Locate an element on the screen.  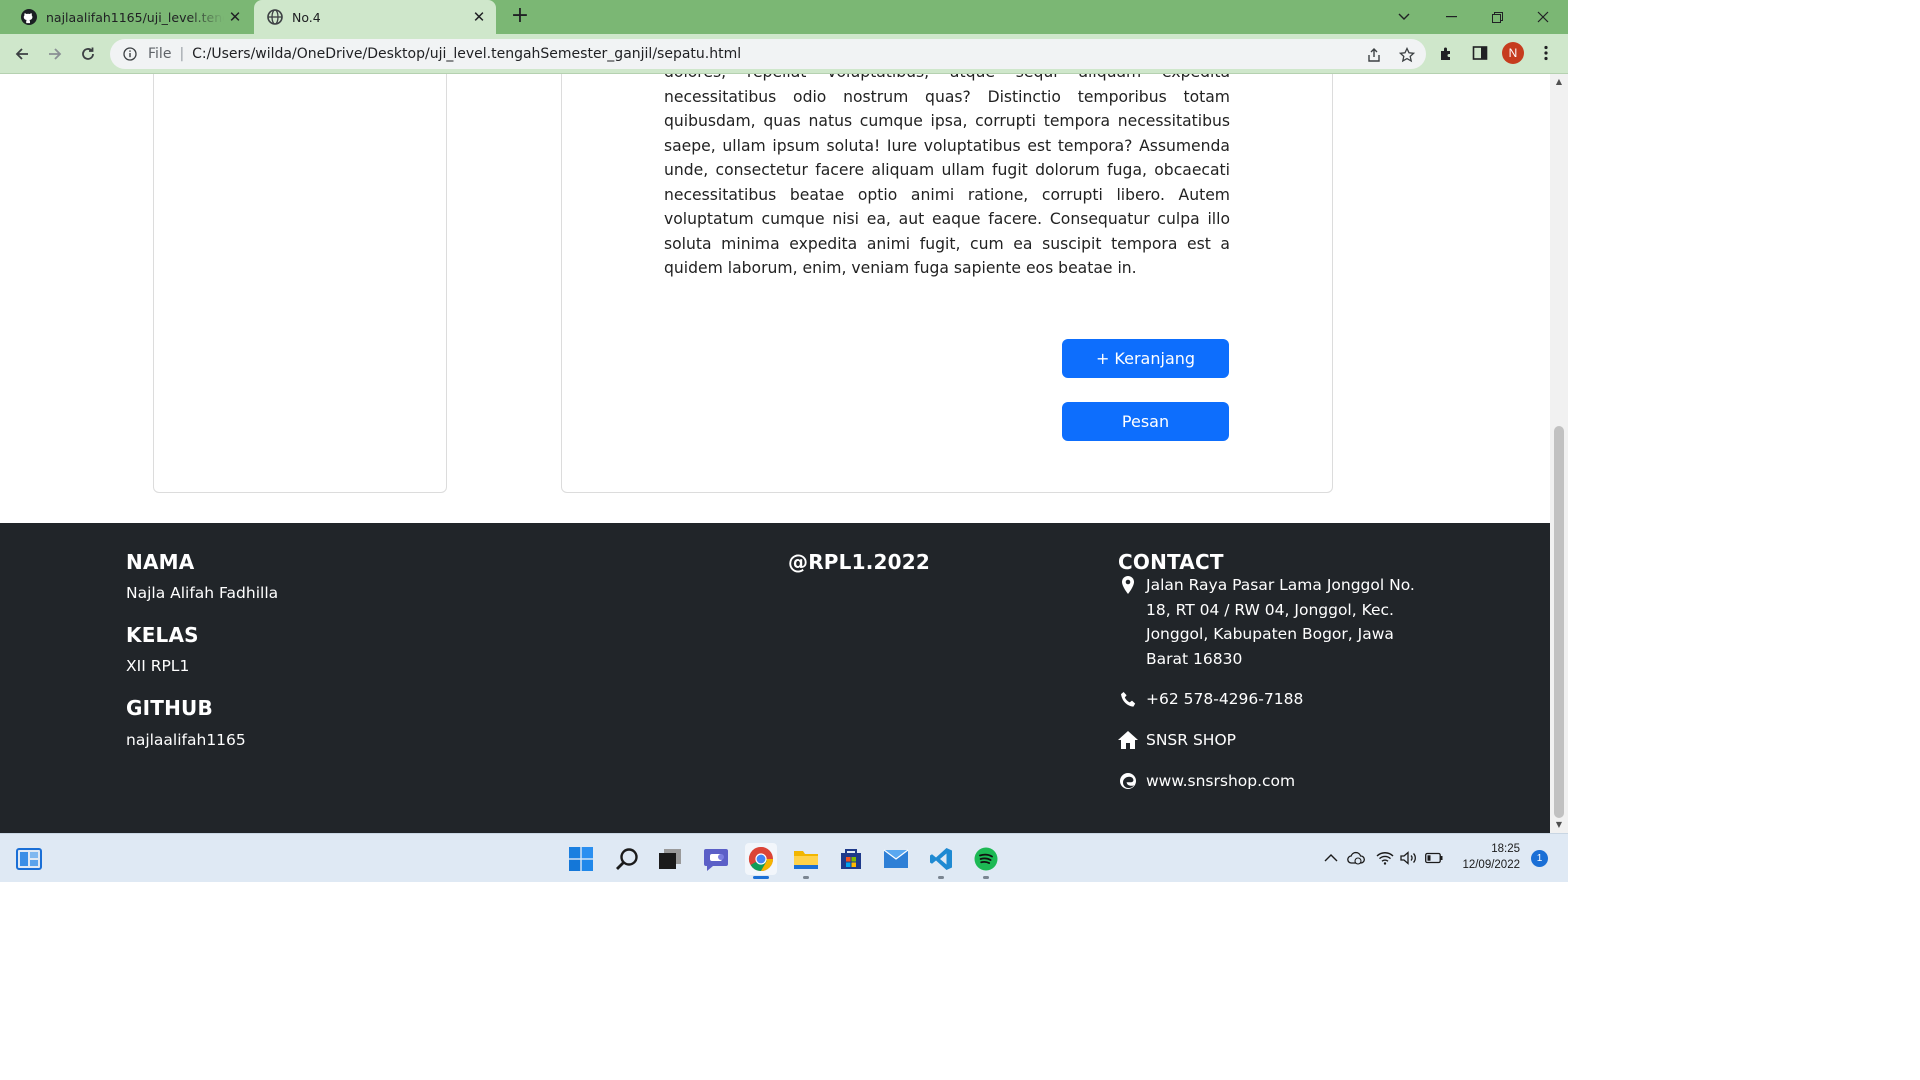
scrollbar-thumb is located at coordinates (1559, 622).